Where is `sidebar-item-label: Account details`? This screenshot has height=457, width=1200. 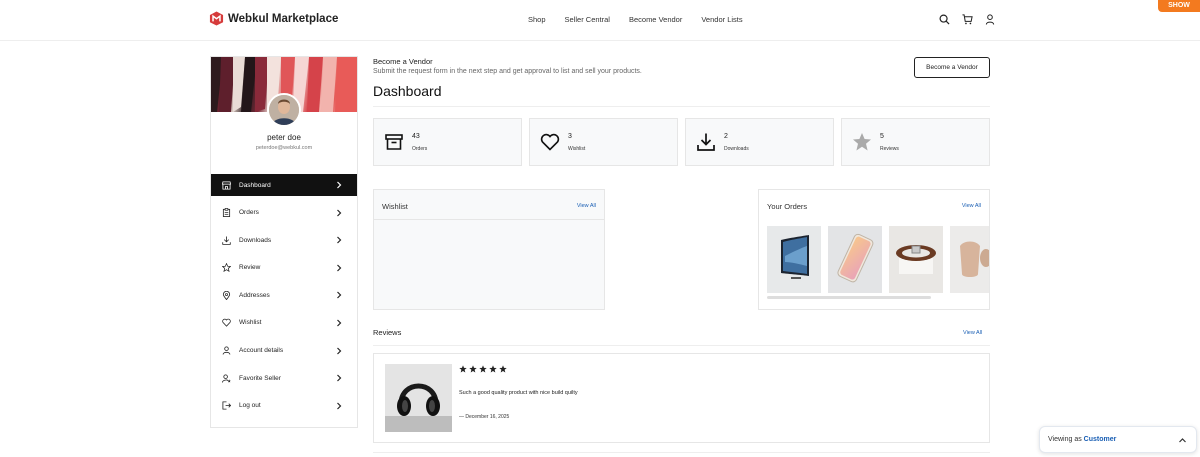
sidebar-item-label: Account details is located at coordinates (261, 351).